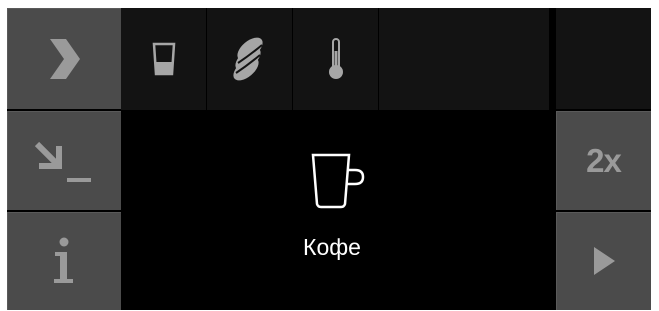 The image size is (659, 311). I want to click on beverage-name: Кофе, so click(332, 247).